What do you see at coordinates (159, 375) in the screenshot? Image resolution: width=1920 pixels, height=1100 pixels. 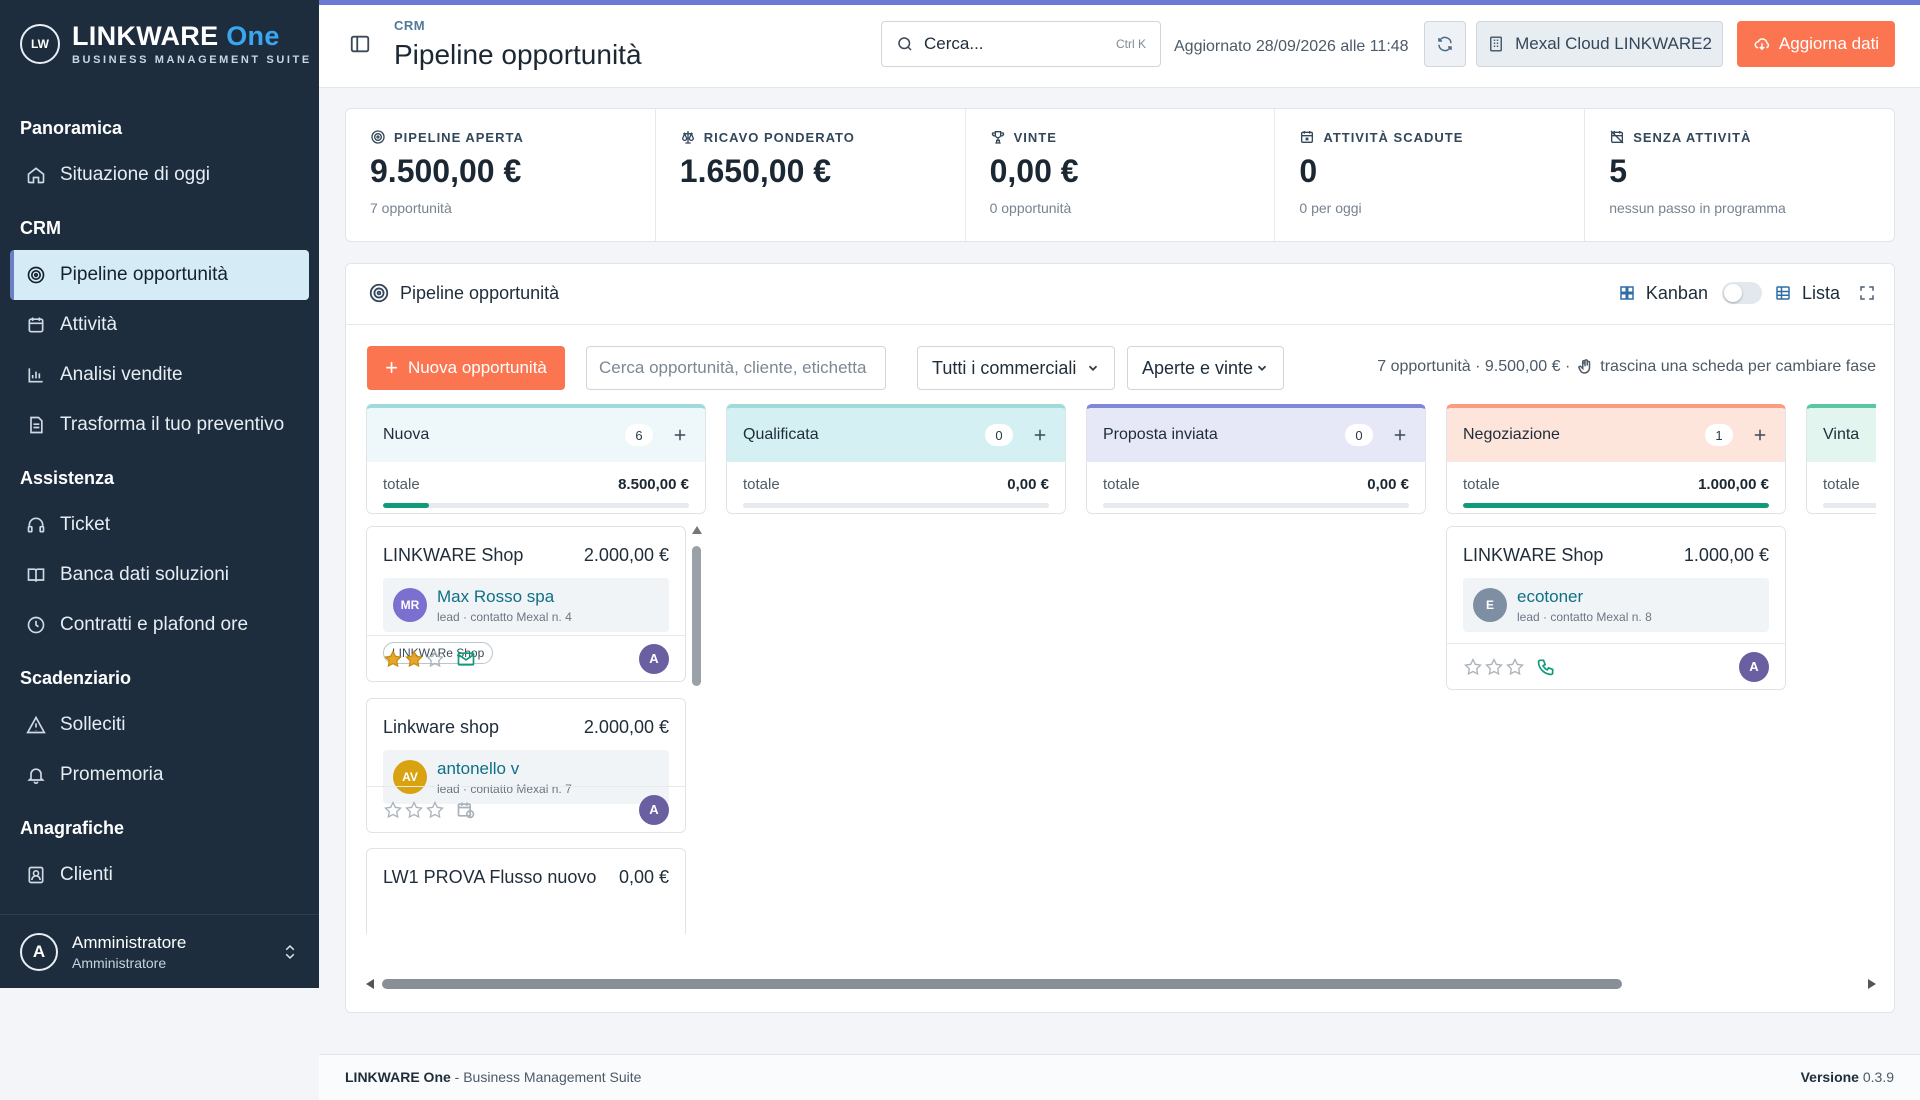 I see `sidebar-item-analisi: Analisi vendite` at bounding box center [159, 375].